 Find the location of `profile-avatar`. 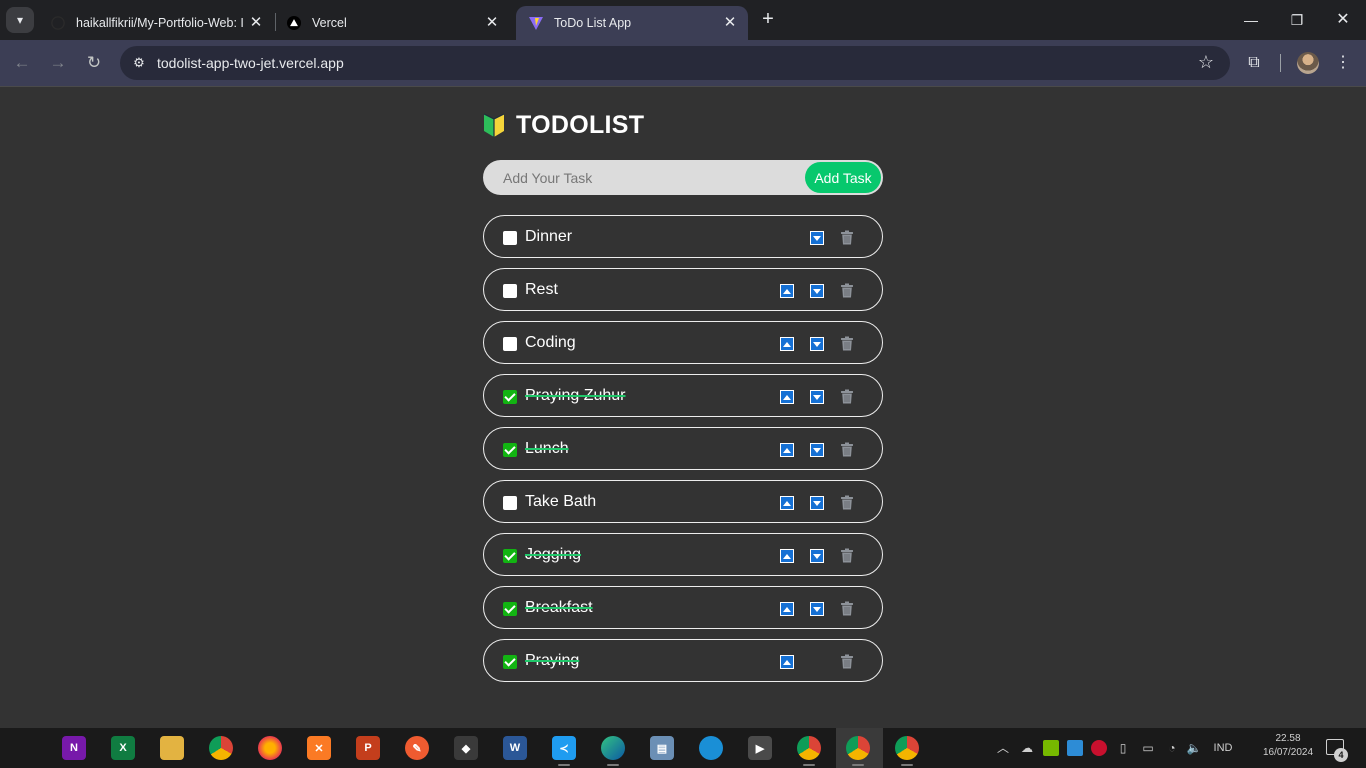

profile-avatar is located at coordinates (1308, 63).